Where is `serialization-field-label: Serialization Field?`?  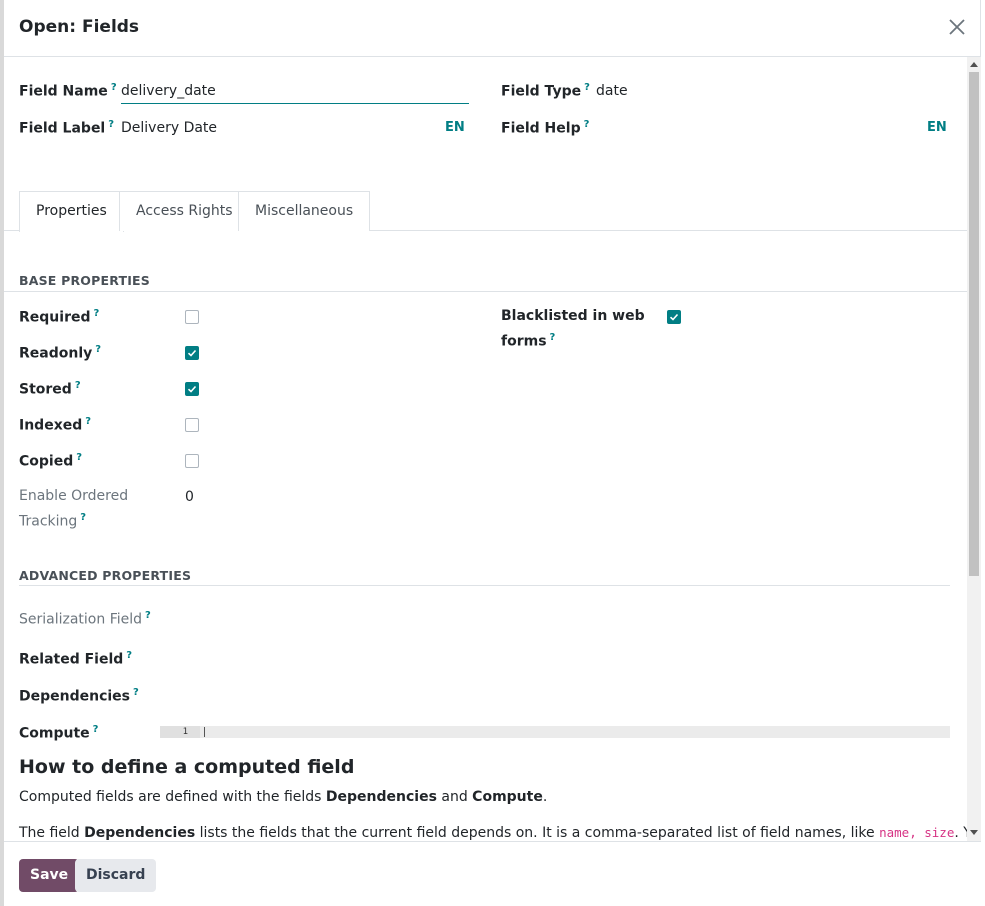 serialization-field-label: Serialization Field? is located at coordinates (85, 619).